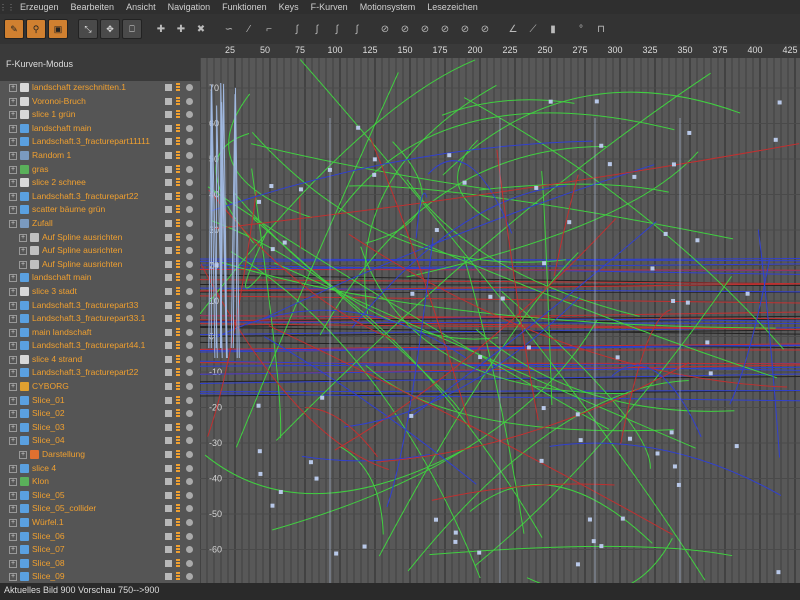 This screenshot has height=600, width=800. Describe the element at coordinates (93, 7) in the screenshot. I see `menu-item: Bearbeiten` at that location.